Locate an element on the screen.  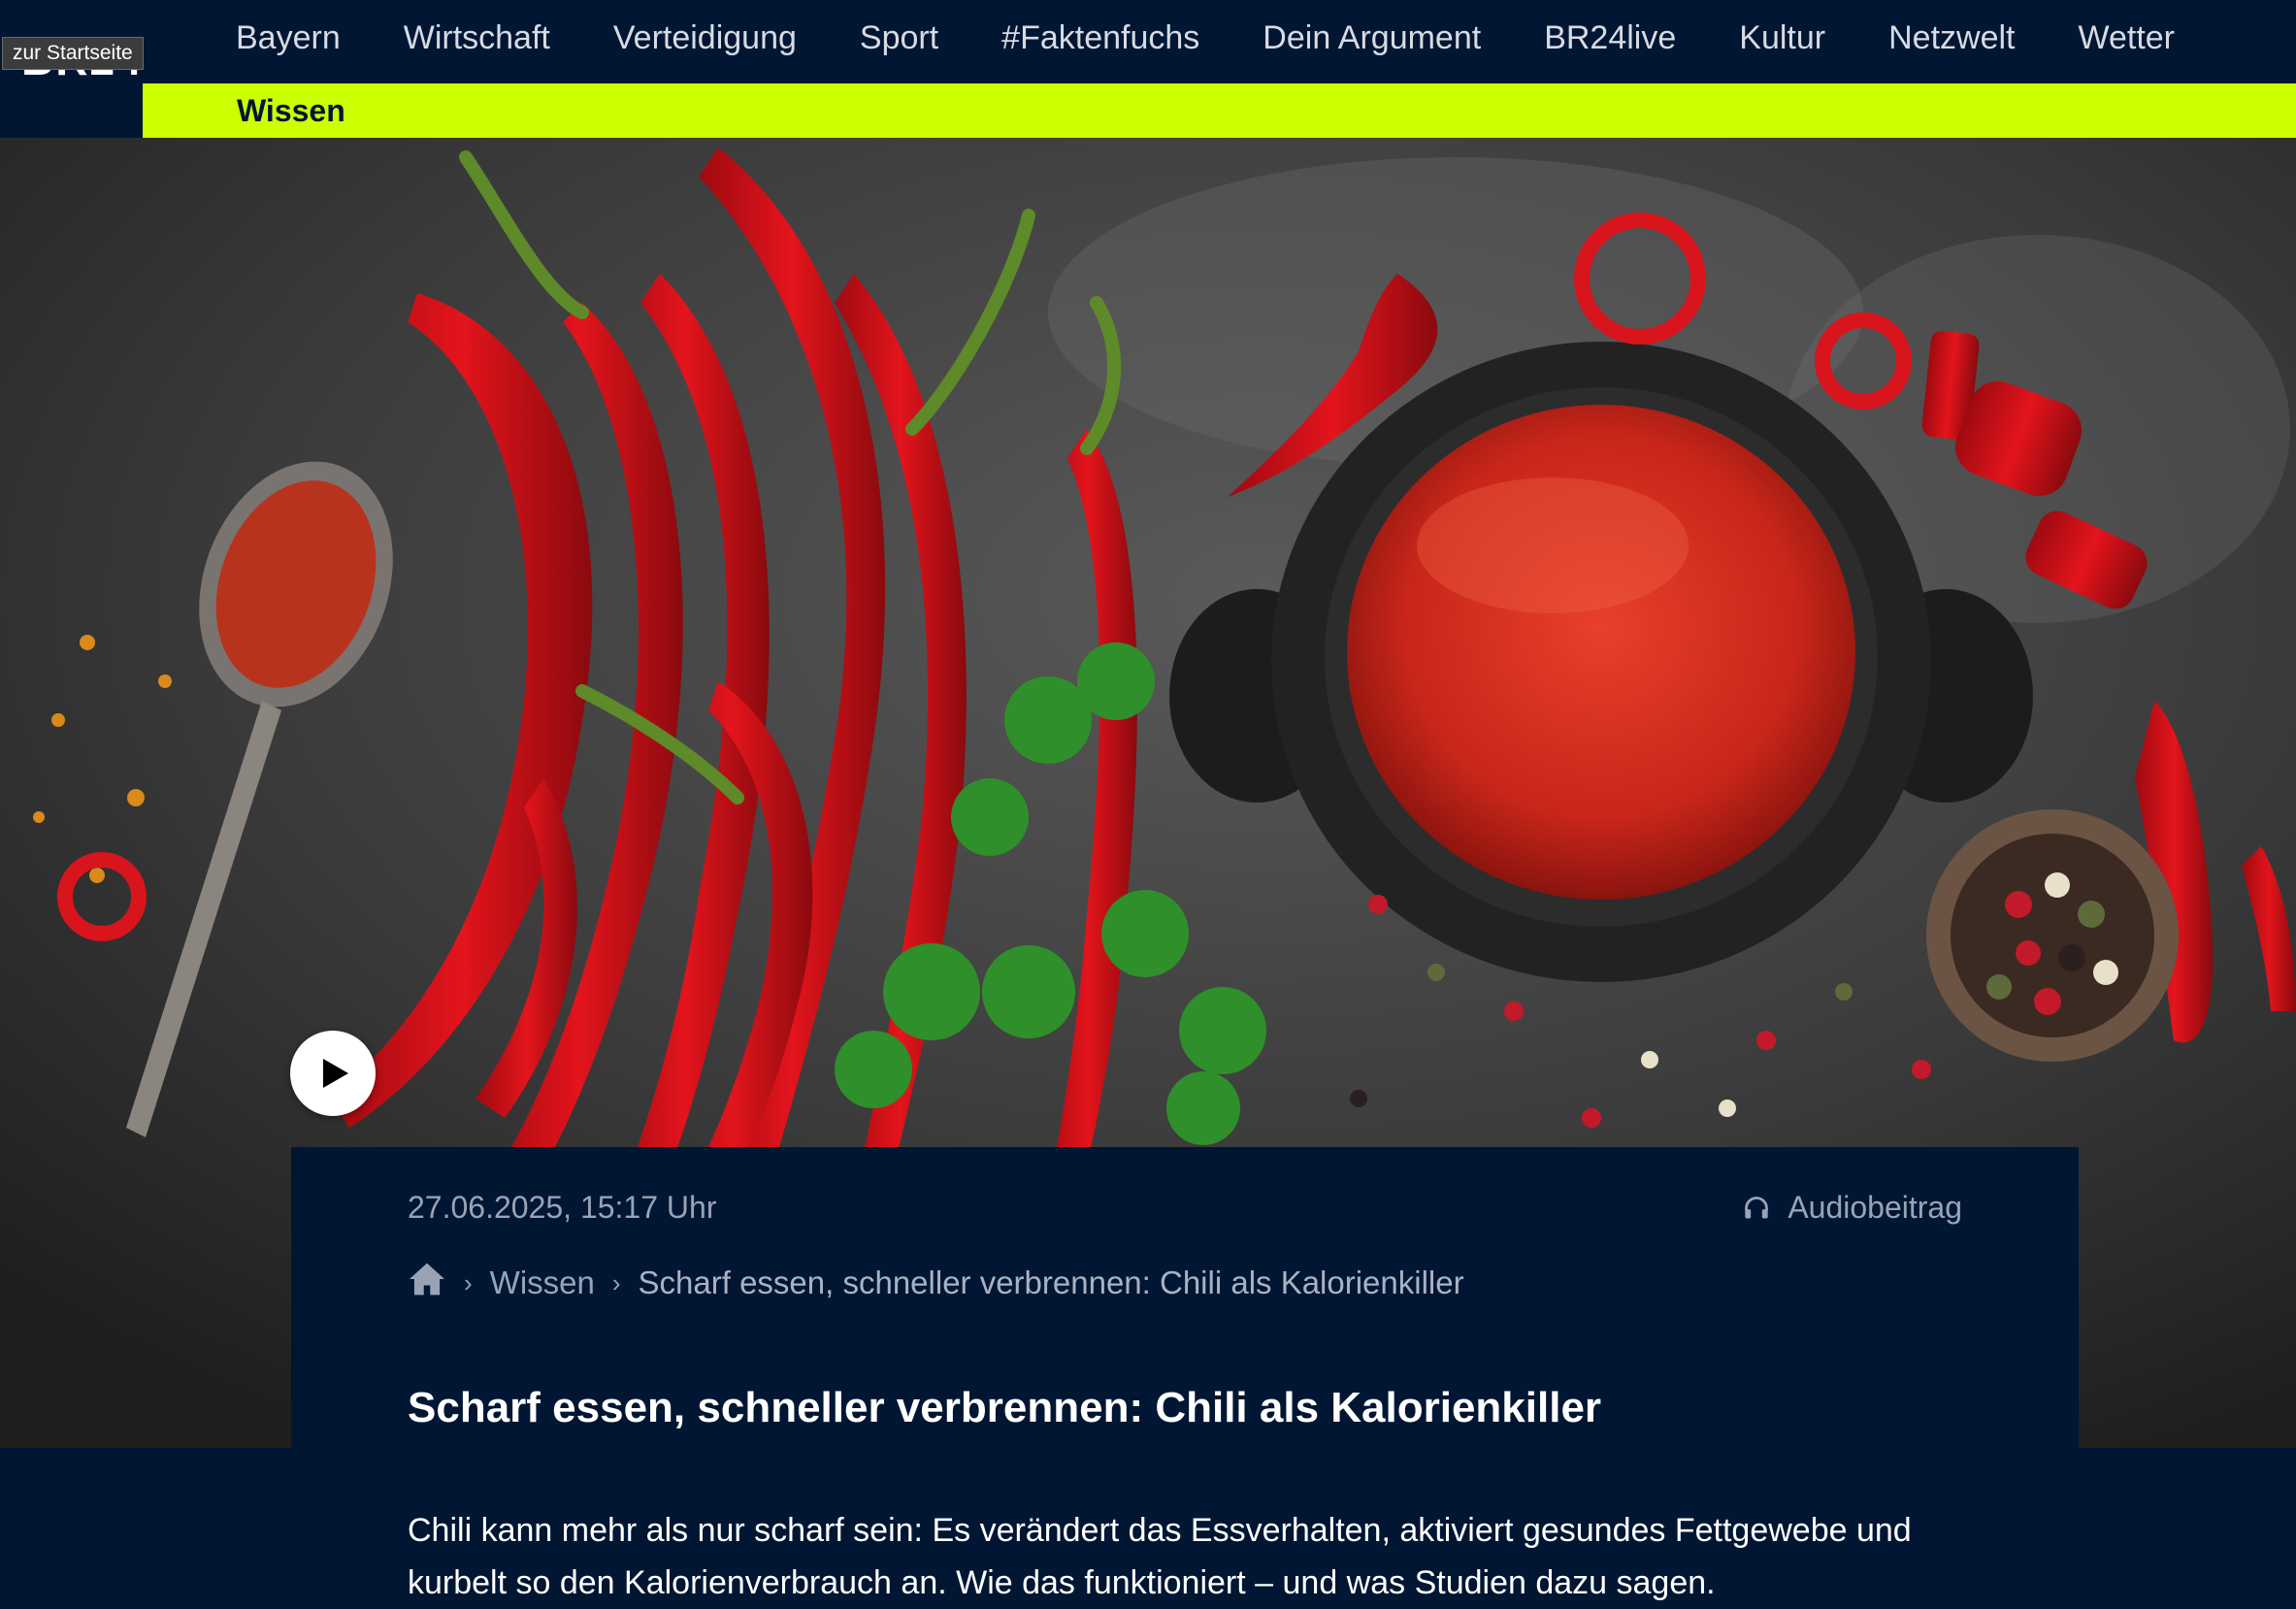
audio-label: Audiobeitrag is located at coordinates (1875, 1207).